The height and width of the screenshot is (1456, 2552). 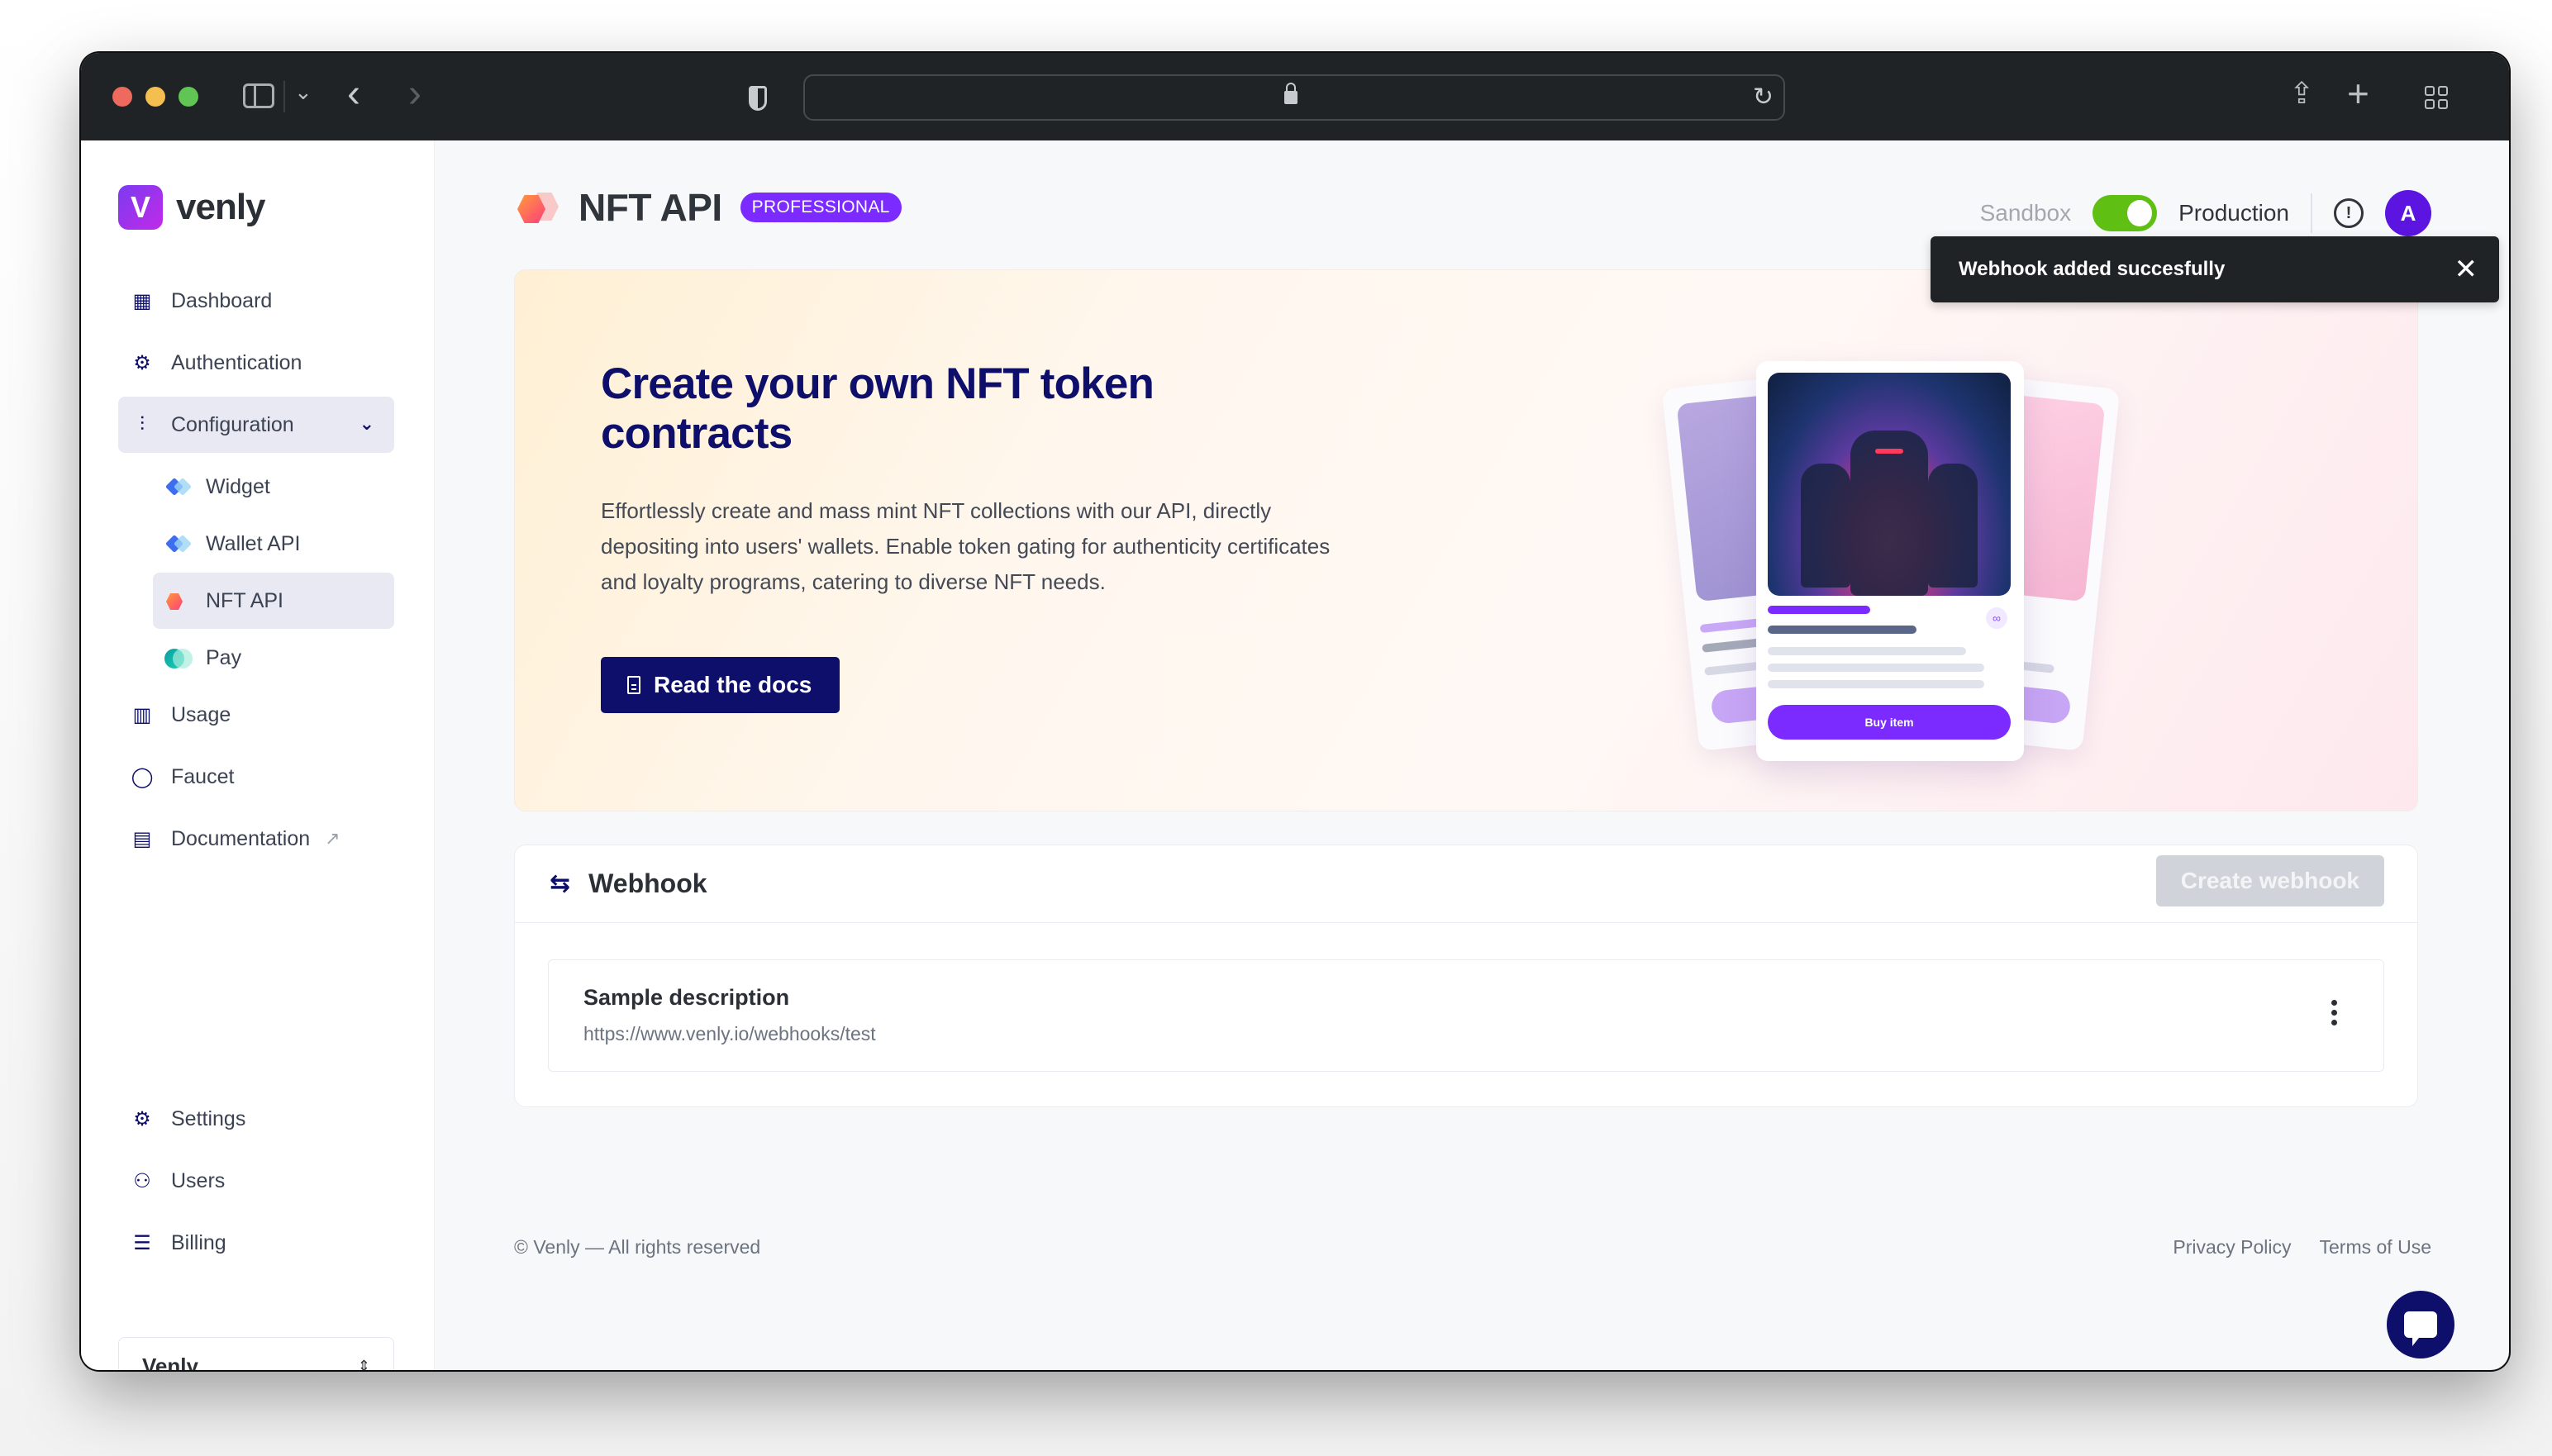 What do you see at coordinates (254, 543) in the screenshot?
I see `sidebar-item-label: Wallet API` at bounding box center [254, 543].